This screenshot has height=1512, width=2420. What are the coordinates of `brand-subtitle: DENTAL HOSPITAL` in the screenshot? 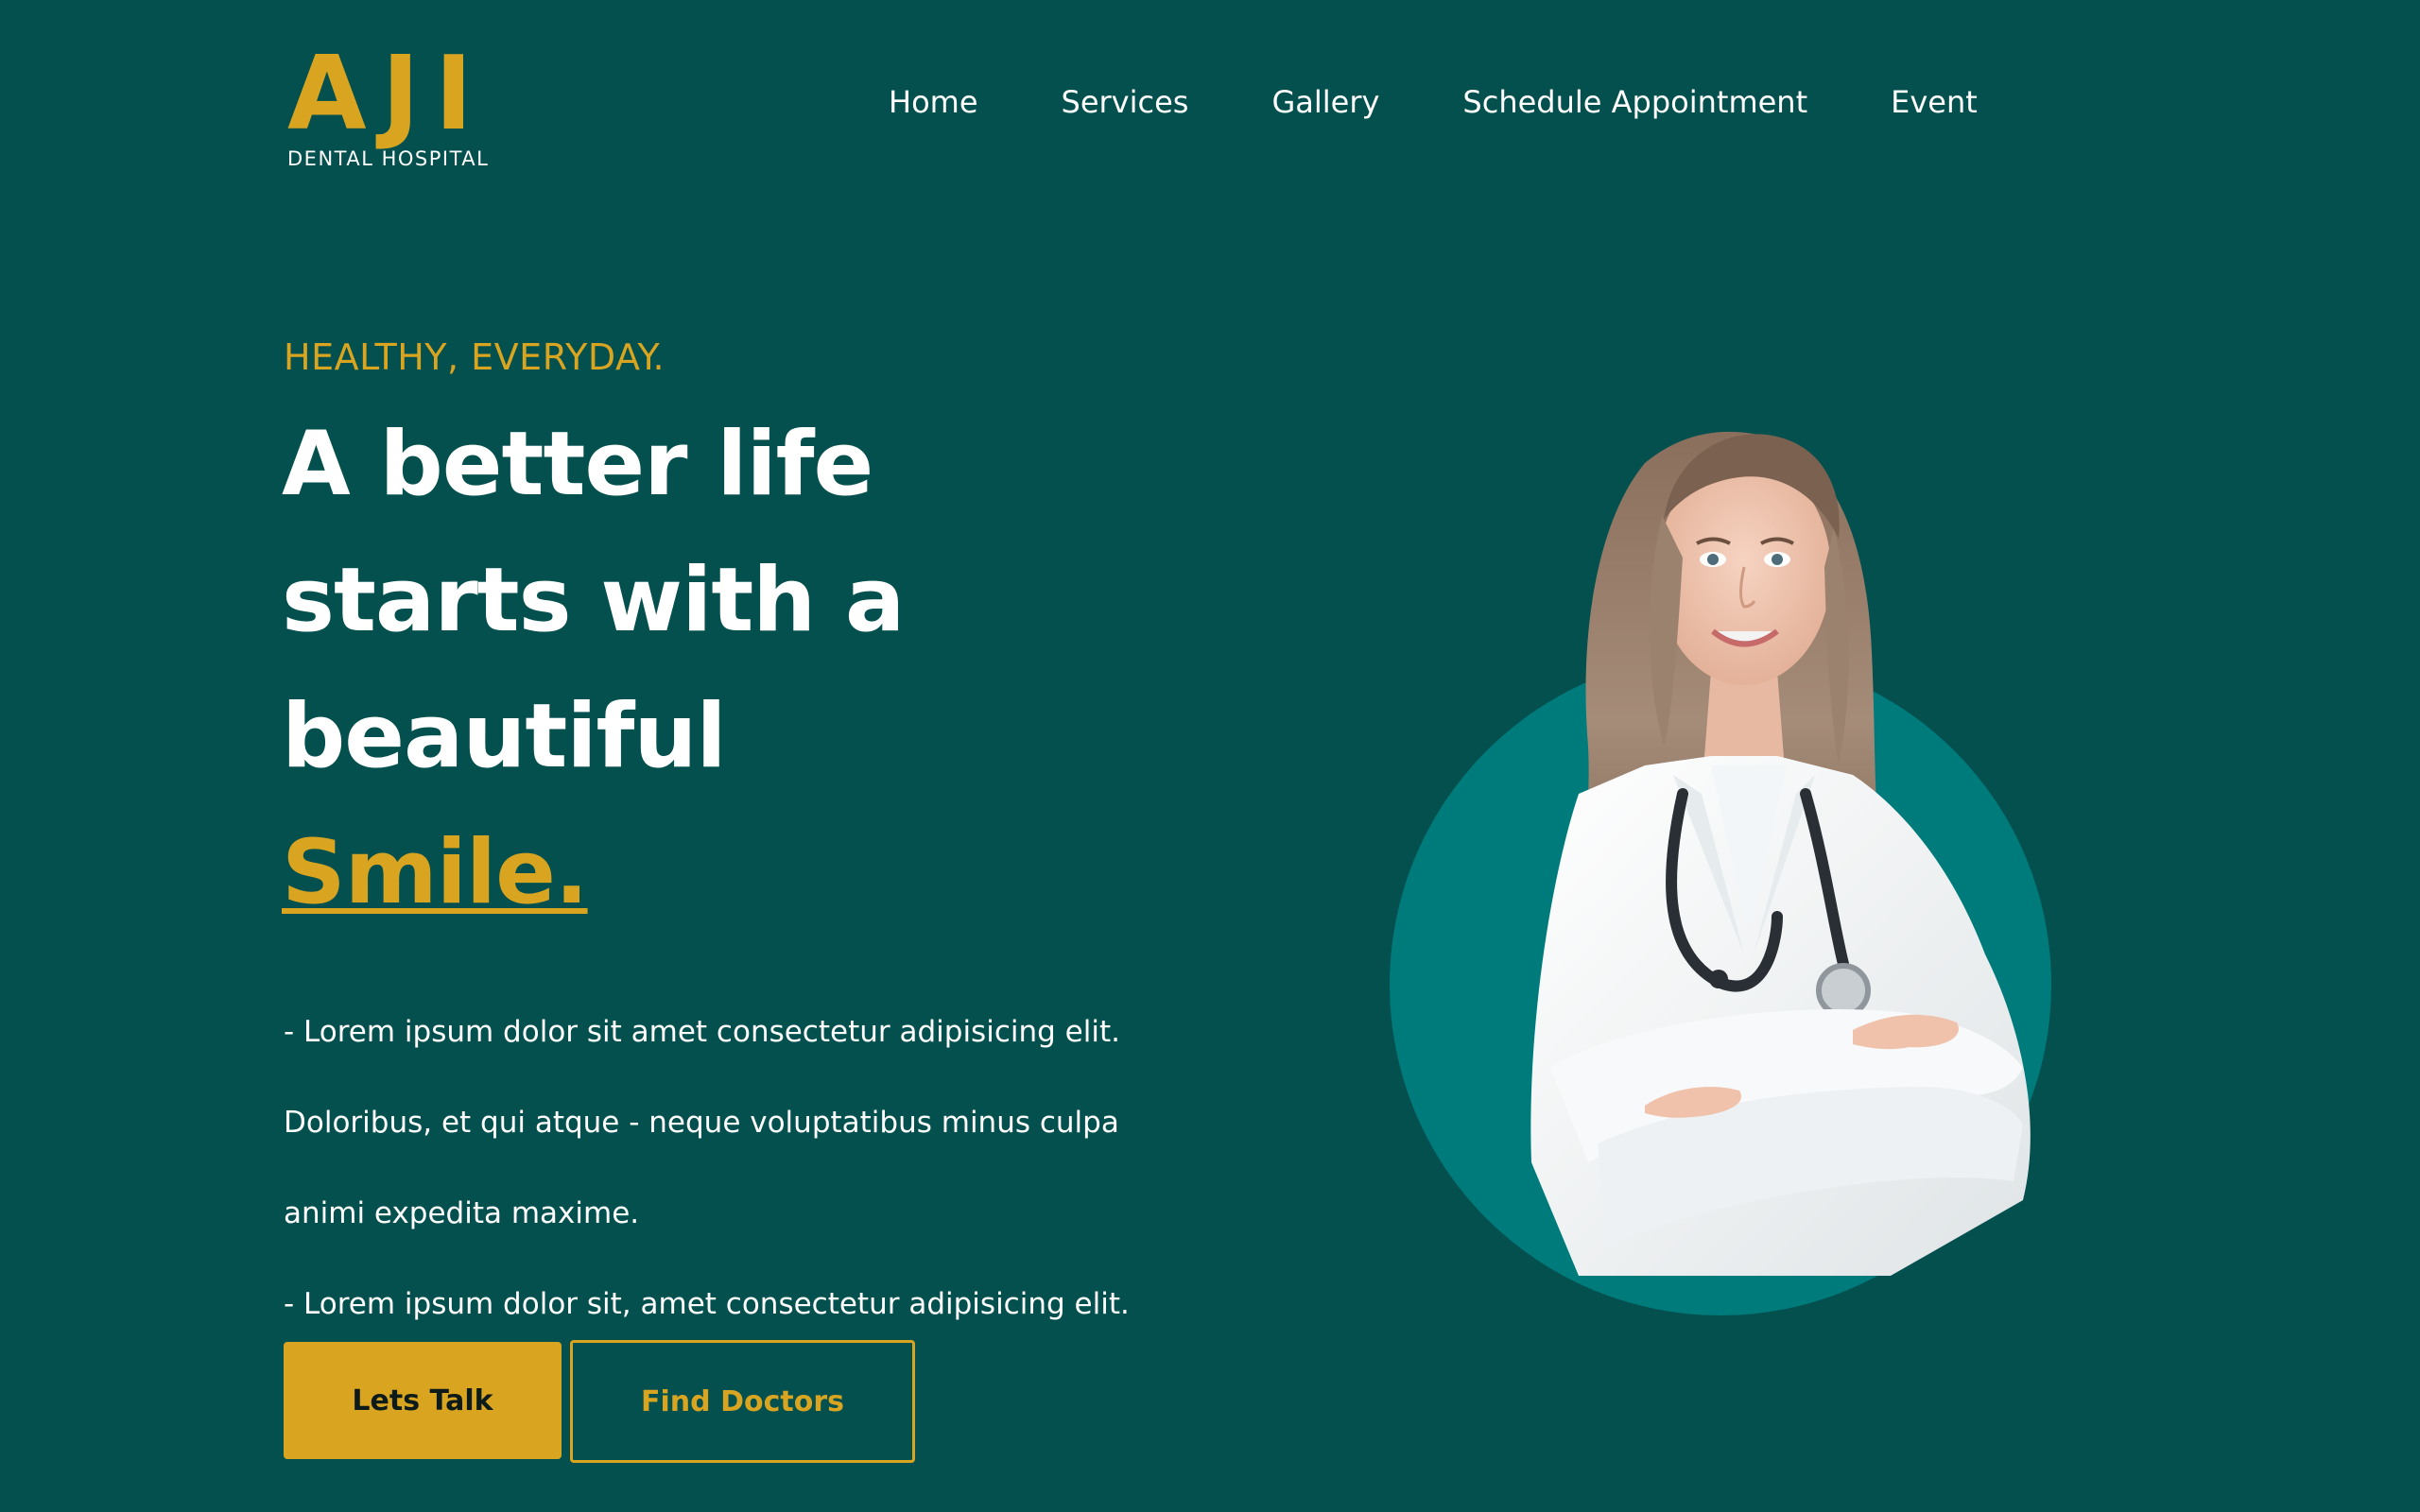 It's located at (389, 158).